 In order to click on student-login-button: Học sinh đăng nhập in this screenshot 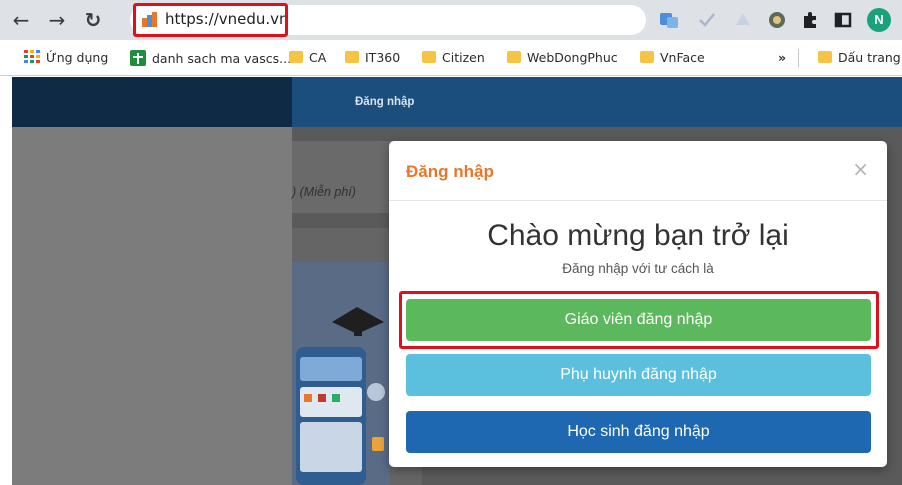, I will do `click(638, 432)`.